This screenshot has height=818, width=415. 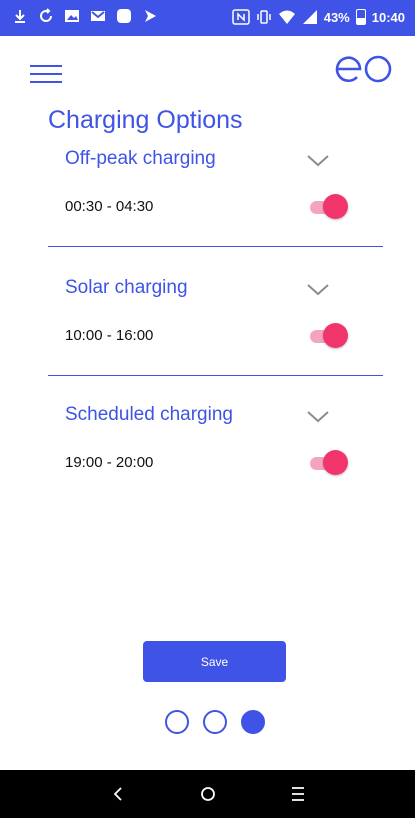 I want to click on option-title: Scheduled charging, so click(x=149, y=414).